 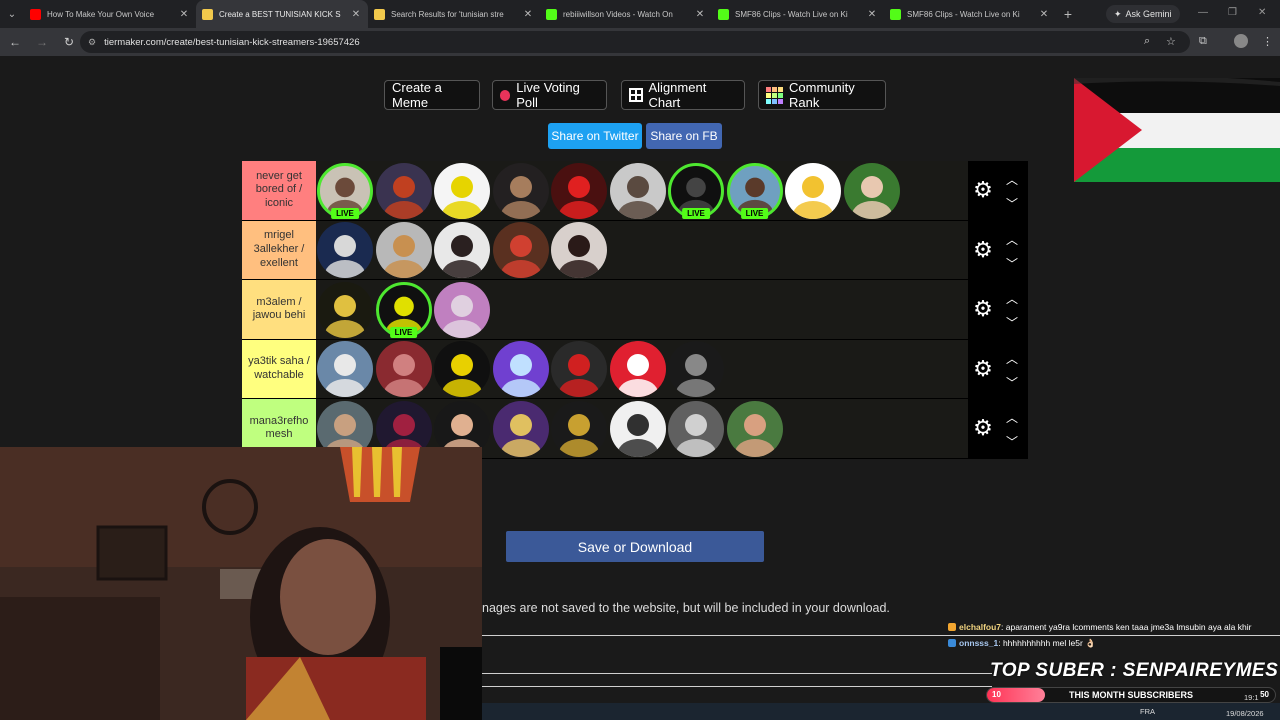 I want to click on browser-tab: Search Results for 'tunisian stre ✕, so click(x=454, y=14).